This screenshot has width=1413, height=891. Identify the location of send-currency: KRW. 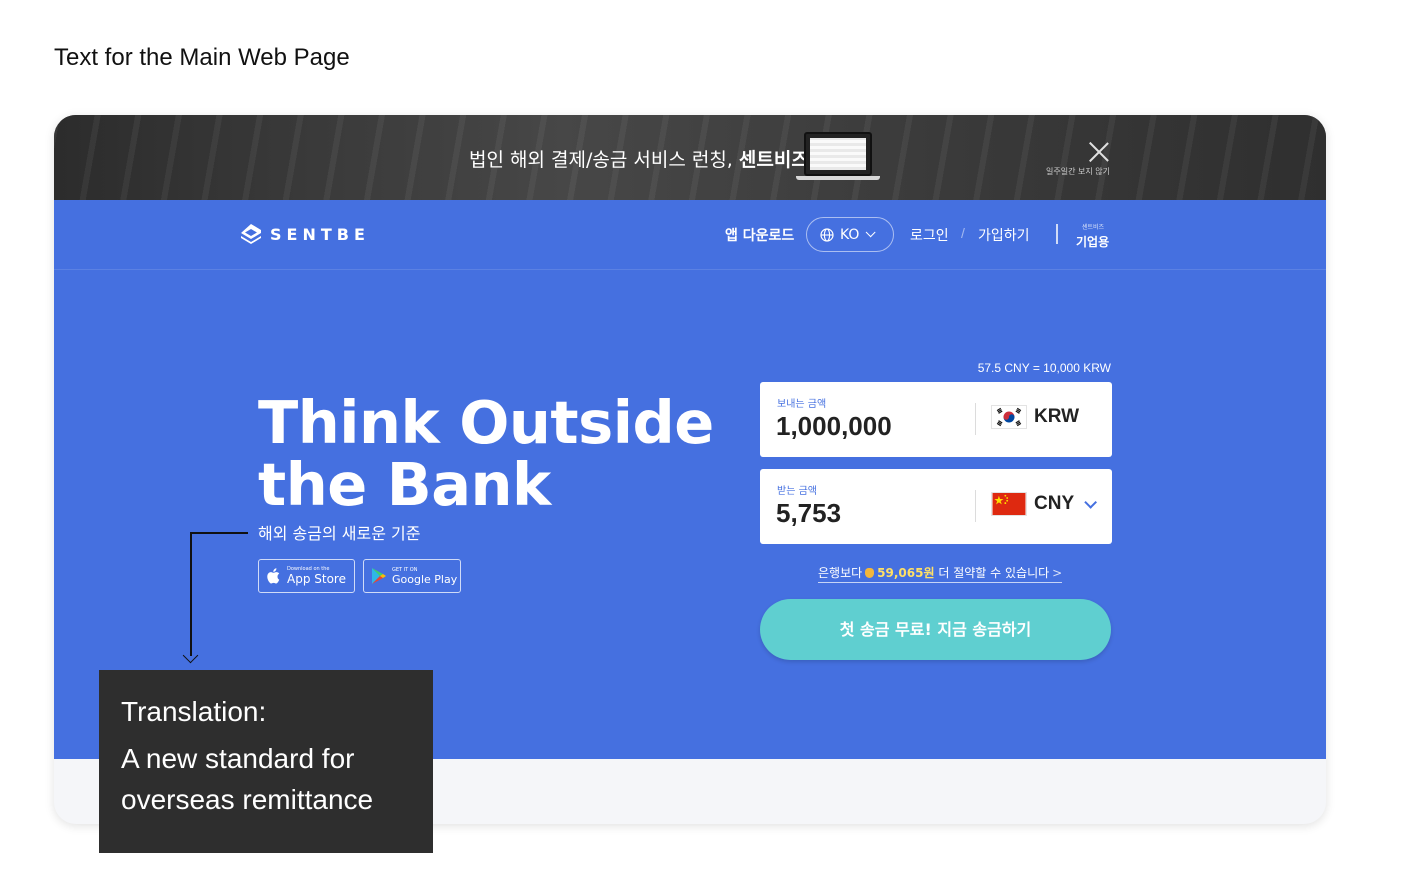
(1035, 417).